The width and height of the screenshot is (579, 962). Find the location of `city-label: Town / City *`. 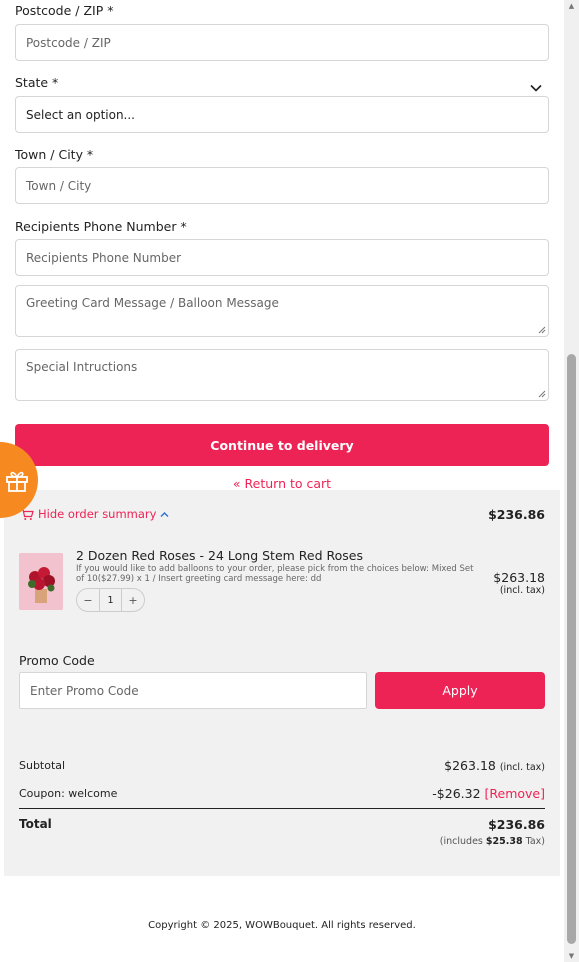

city-label: Town / City * is located at coordinates (54, 154).